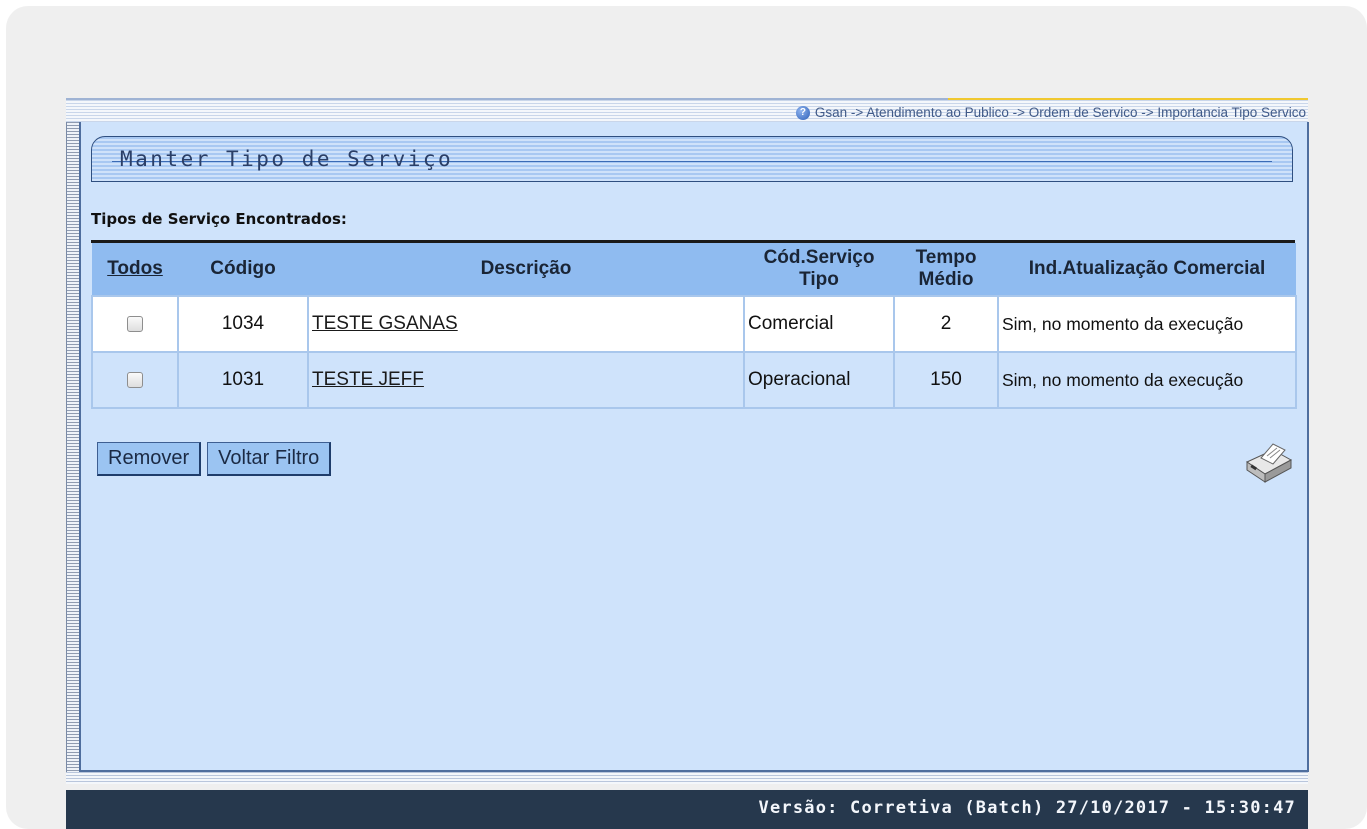 The height and width of the screenshot is (829, 1367). Describe the element at coordinates (368, 379) in the screenshot. I see `descricao-link: TESTE JEFF` at that location.